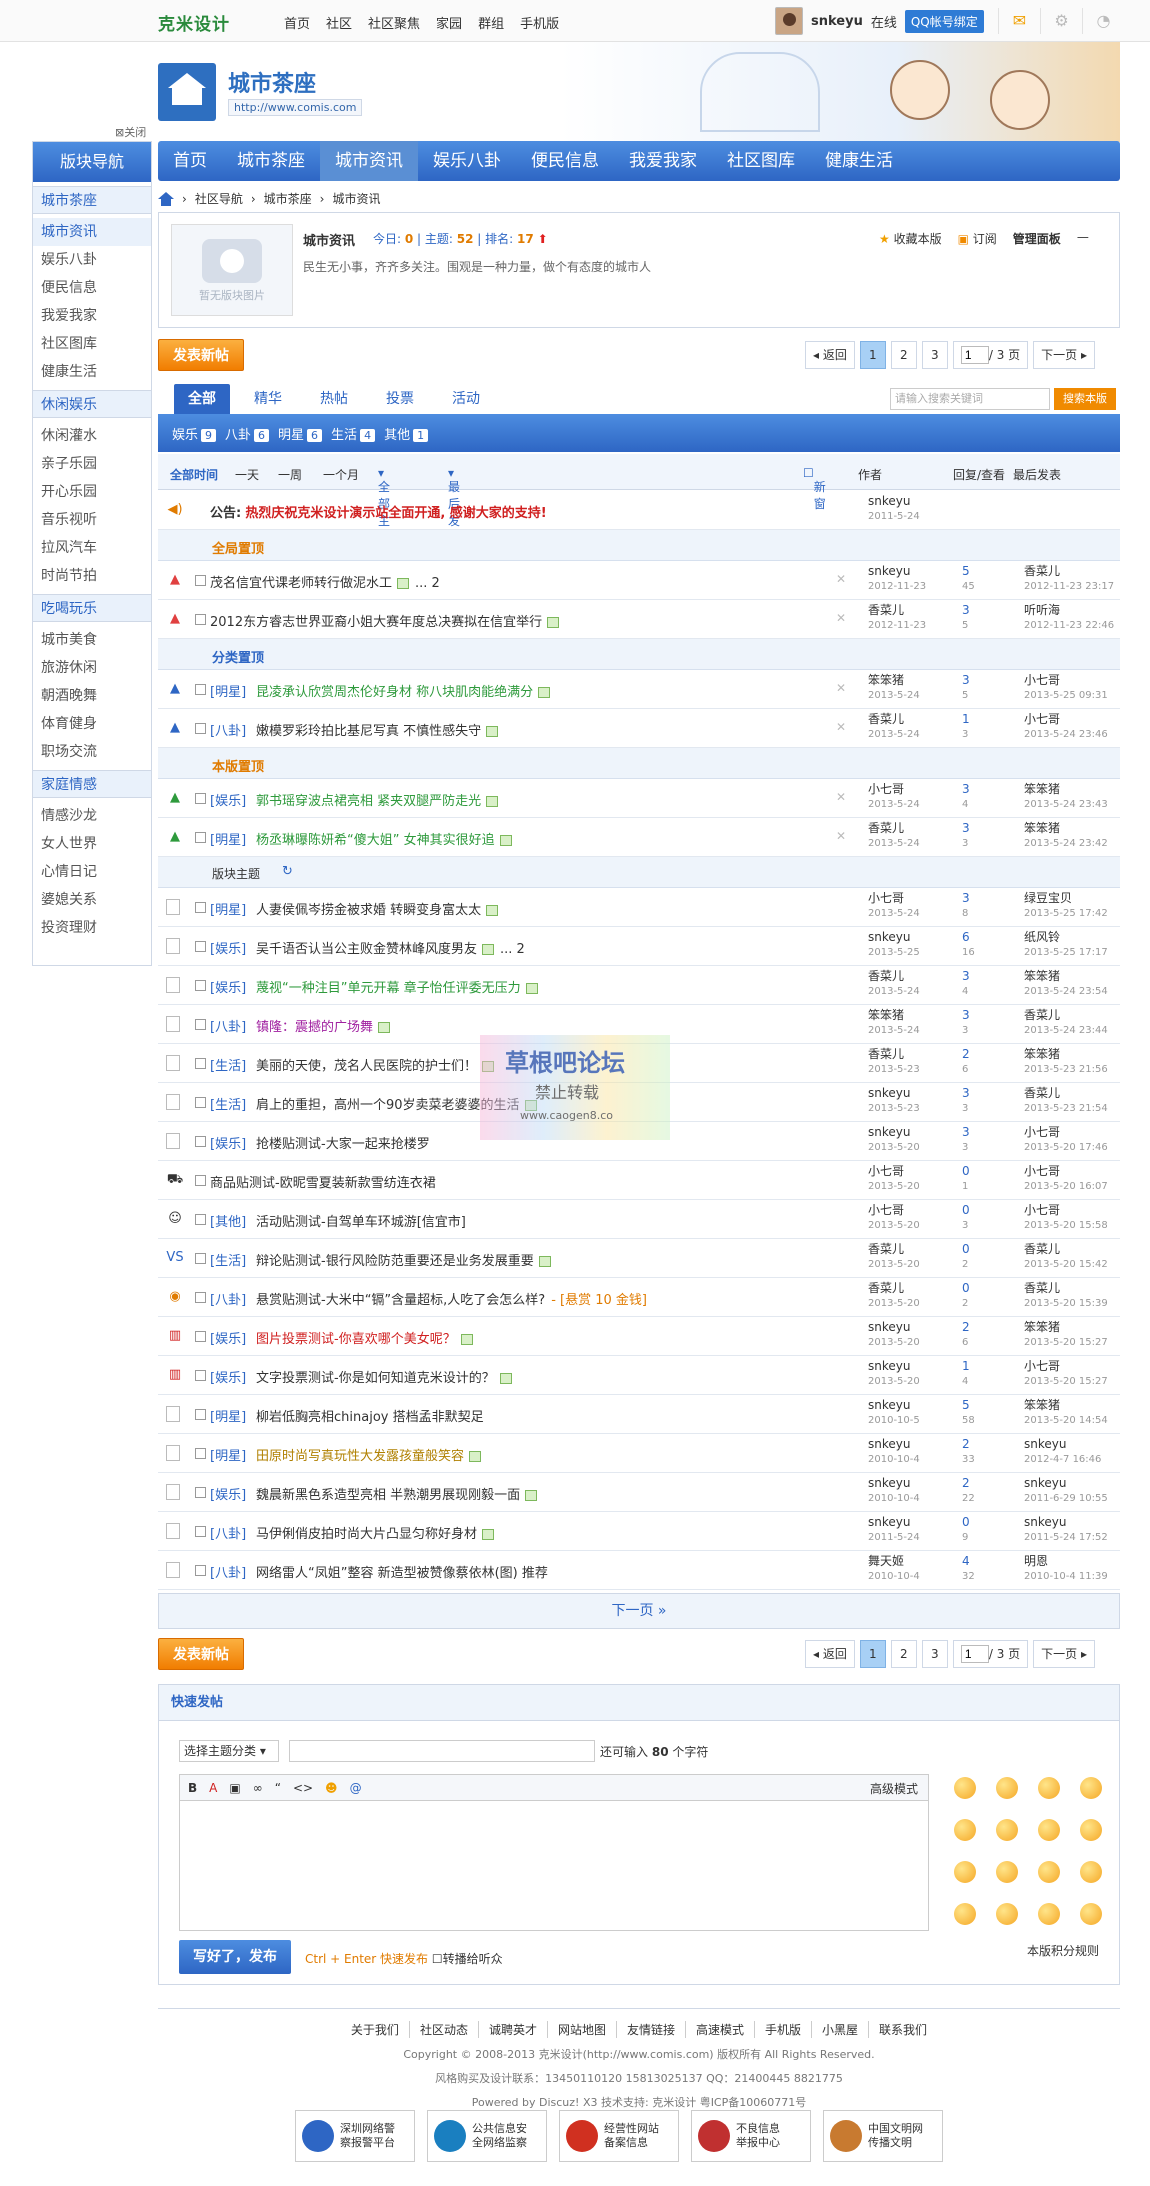  Describe the element at coordinates (859, 161) in the screenshot. I see `main-nav-item: 健康生活` at that location.